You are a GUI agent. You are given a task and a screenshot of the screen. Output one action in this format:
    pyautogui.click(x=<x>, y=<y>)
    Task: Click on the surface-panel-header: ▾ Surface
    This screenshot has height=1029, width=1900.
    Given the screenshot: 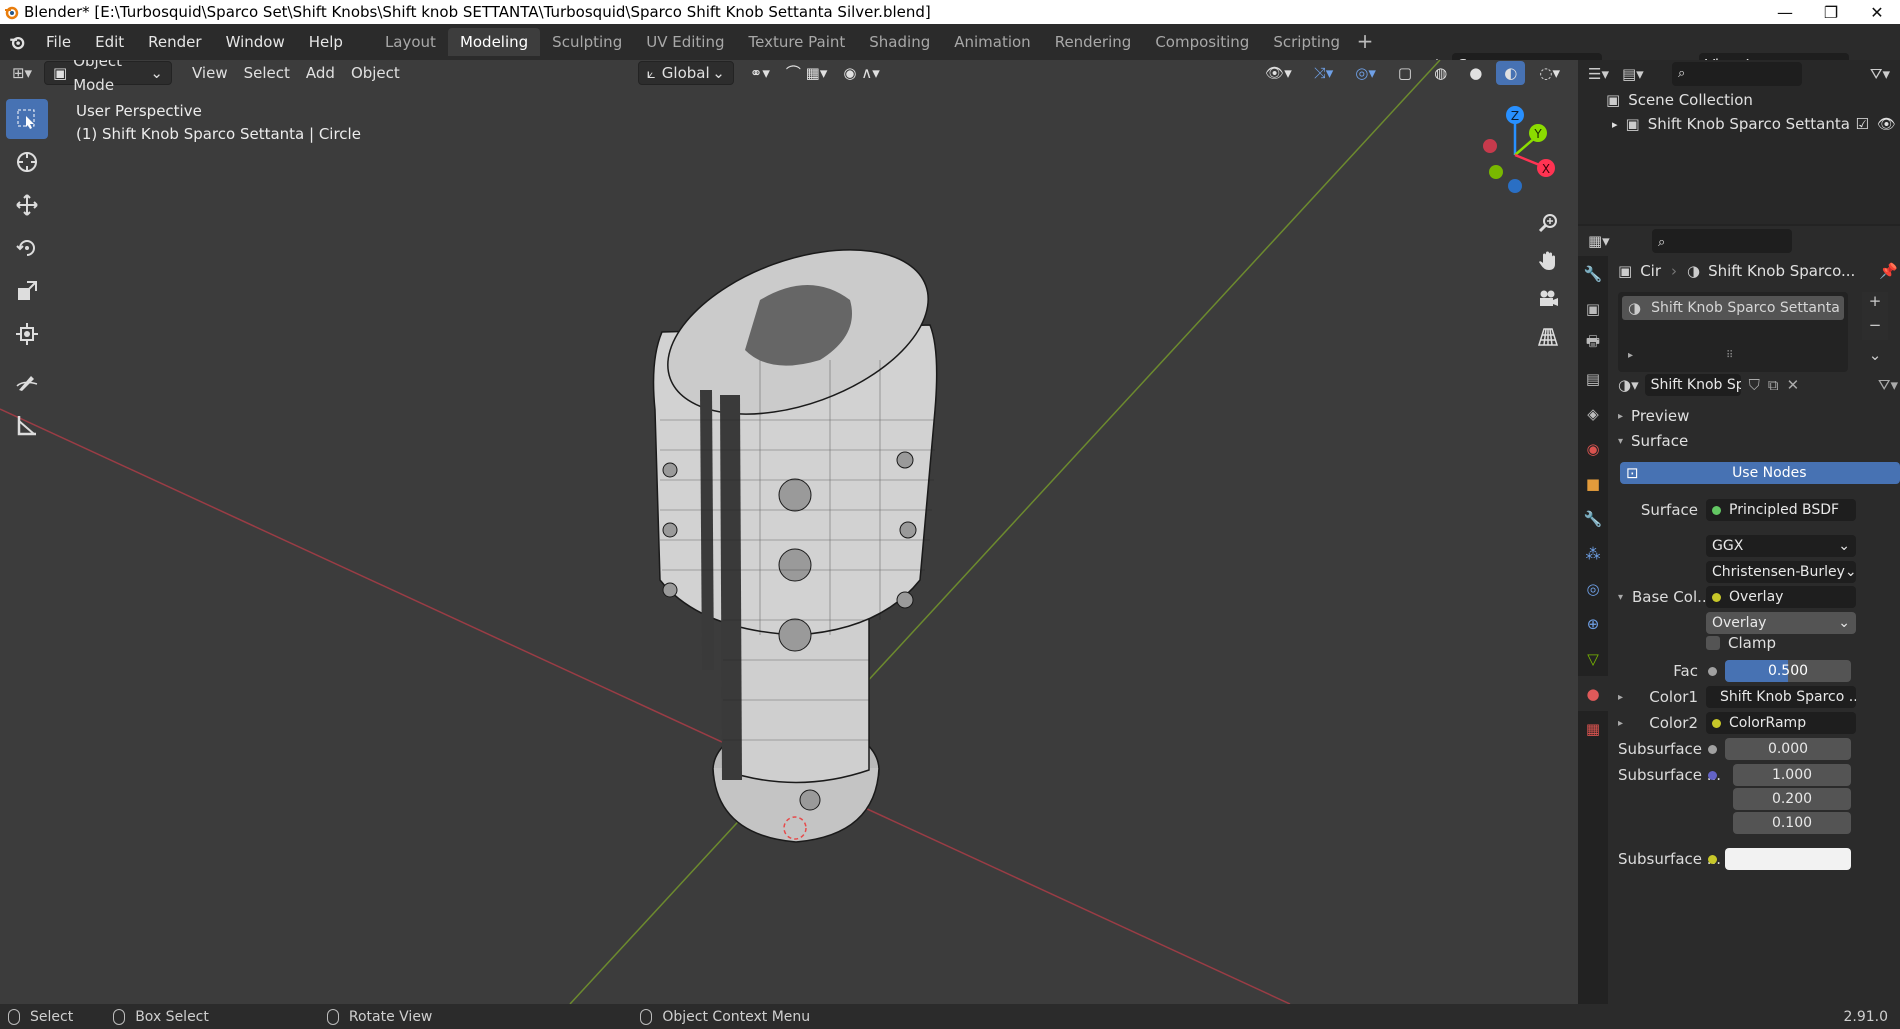 What is the action you would take?
    pyautogui.click(x=1653, y=441)
    